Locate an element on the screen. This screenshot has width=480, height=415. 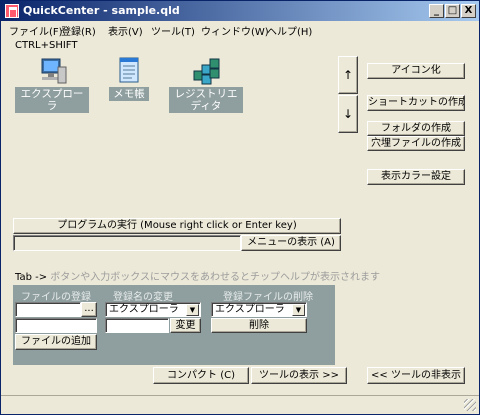
app-label-explorer-line2-wrap: ラ is located at coordinates (52, 106).